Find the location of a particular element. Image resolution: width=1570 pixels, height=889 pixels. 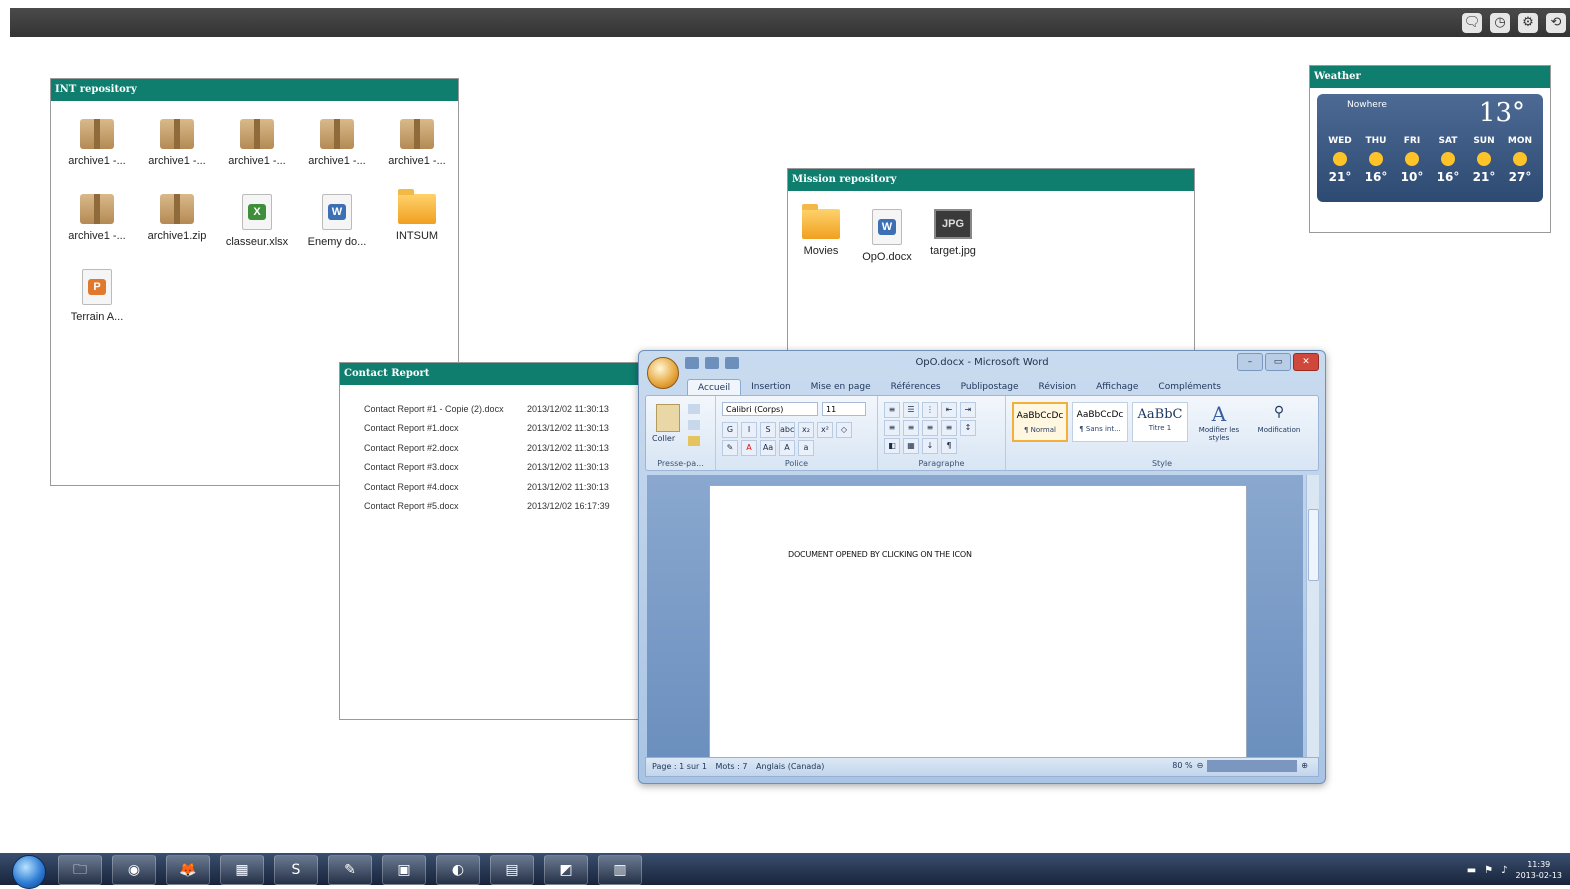

ribbon-tab: Compléments is located at coordinates (1189, 387).